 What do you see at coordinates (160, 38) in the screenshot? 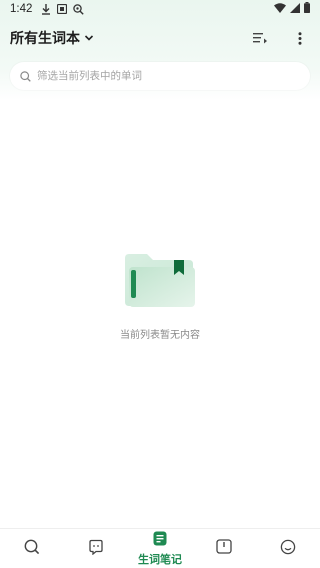
I see `app-header: 所有生词本` at bounding box center [160, 38].